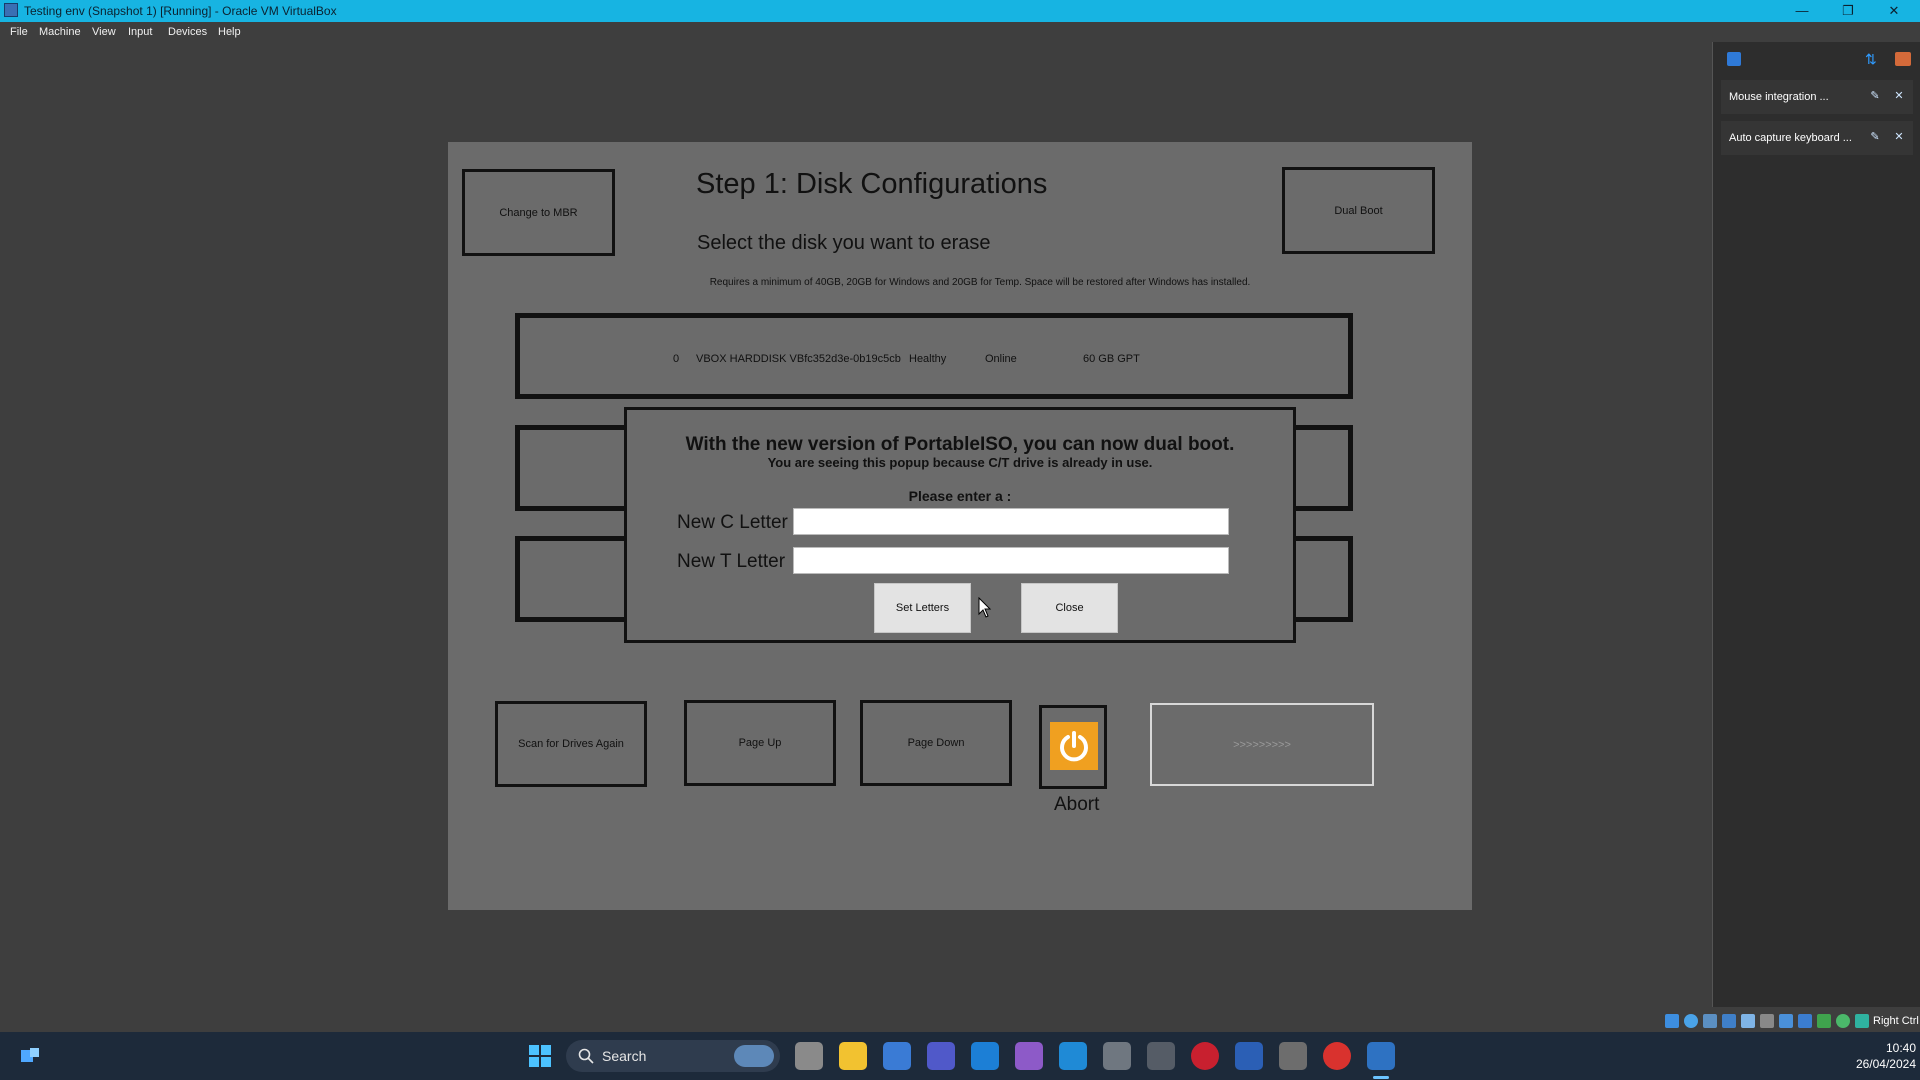 The image size is (1920, 1080). I want to click on settings-app-icon, so click(1161, 1056).